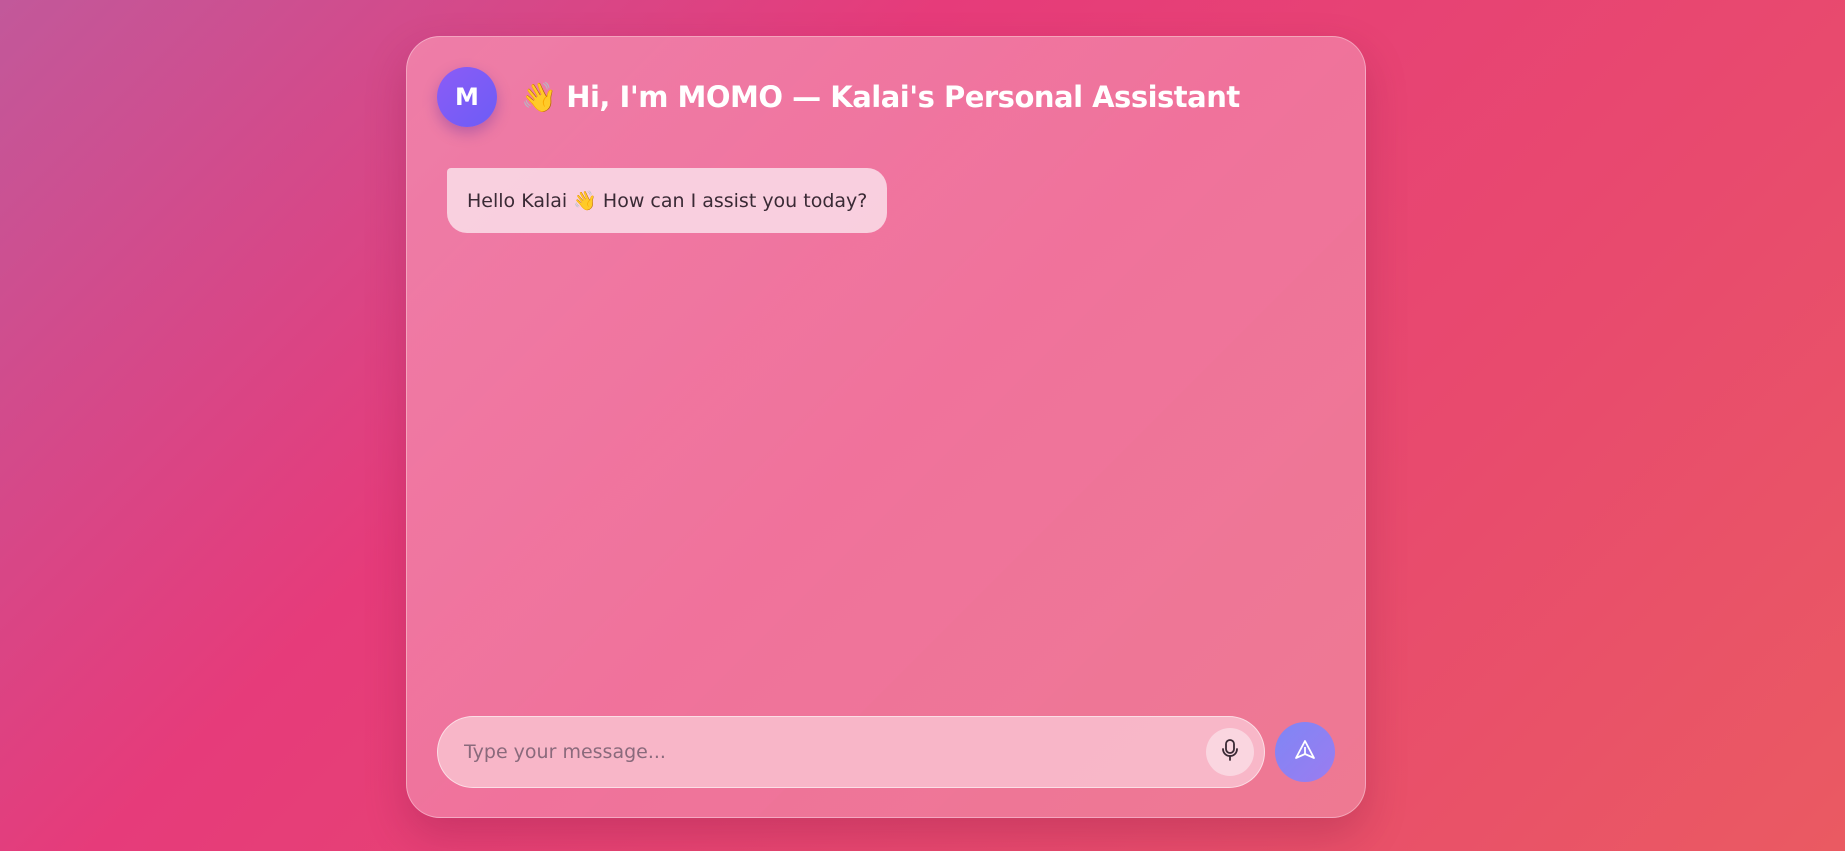  I want to click on mic-button, so click(1230, 752).